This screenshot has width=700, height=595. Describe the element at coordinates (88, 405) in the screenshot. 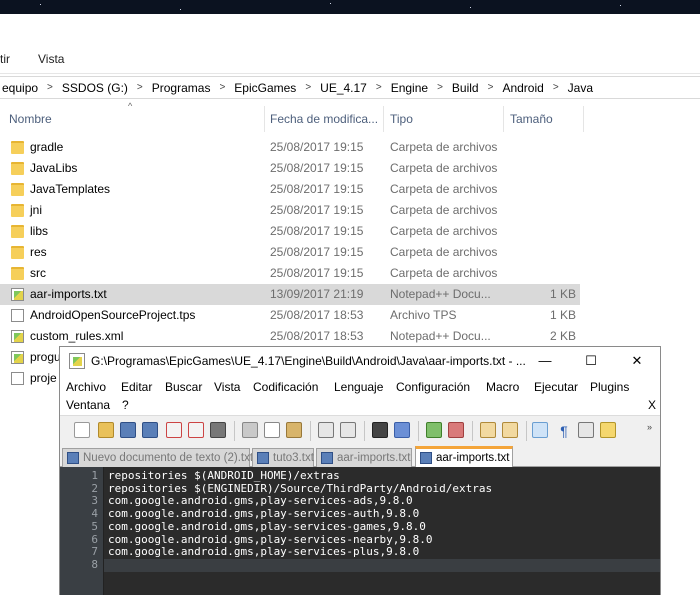

I see `menu-ventana: Ventana` at that location.